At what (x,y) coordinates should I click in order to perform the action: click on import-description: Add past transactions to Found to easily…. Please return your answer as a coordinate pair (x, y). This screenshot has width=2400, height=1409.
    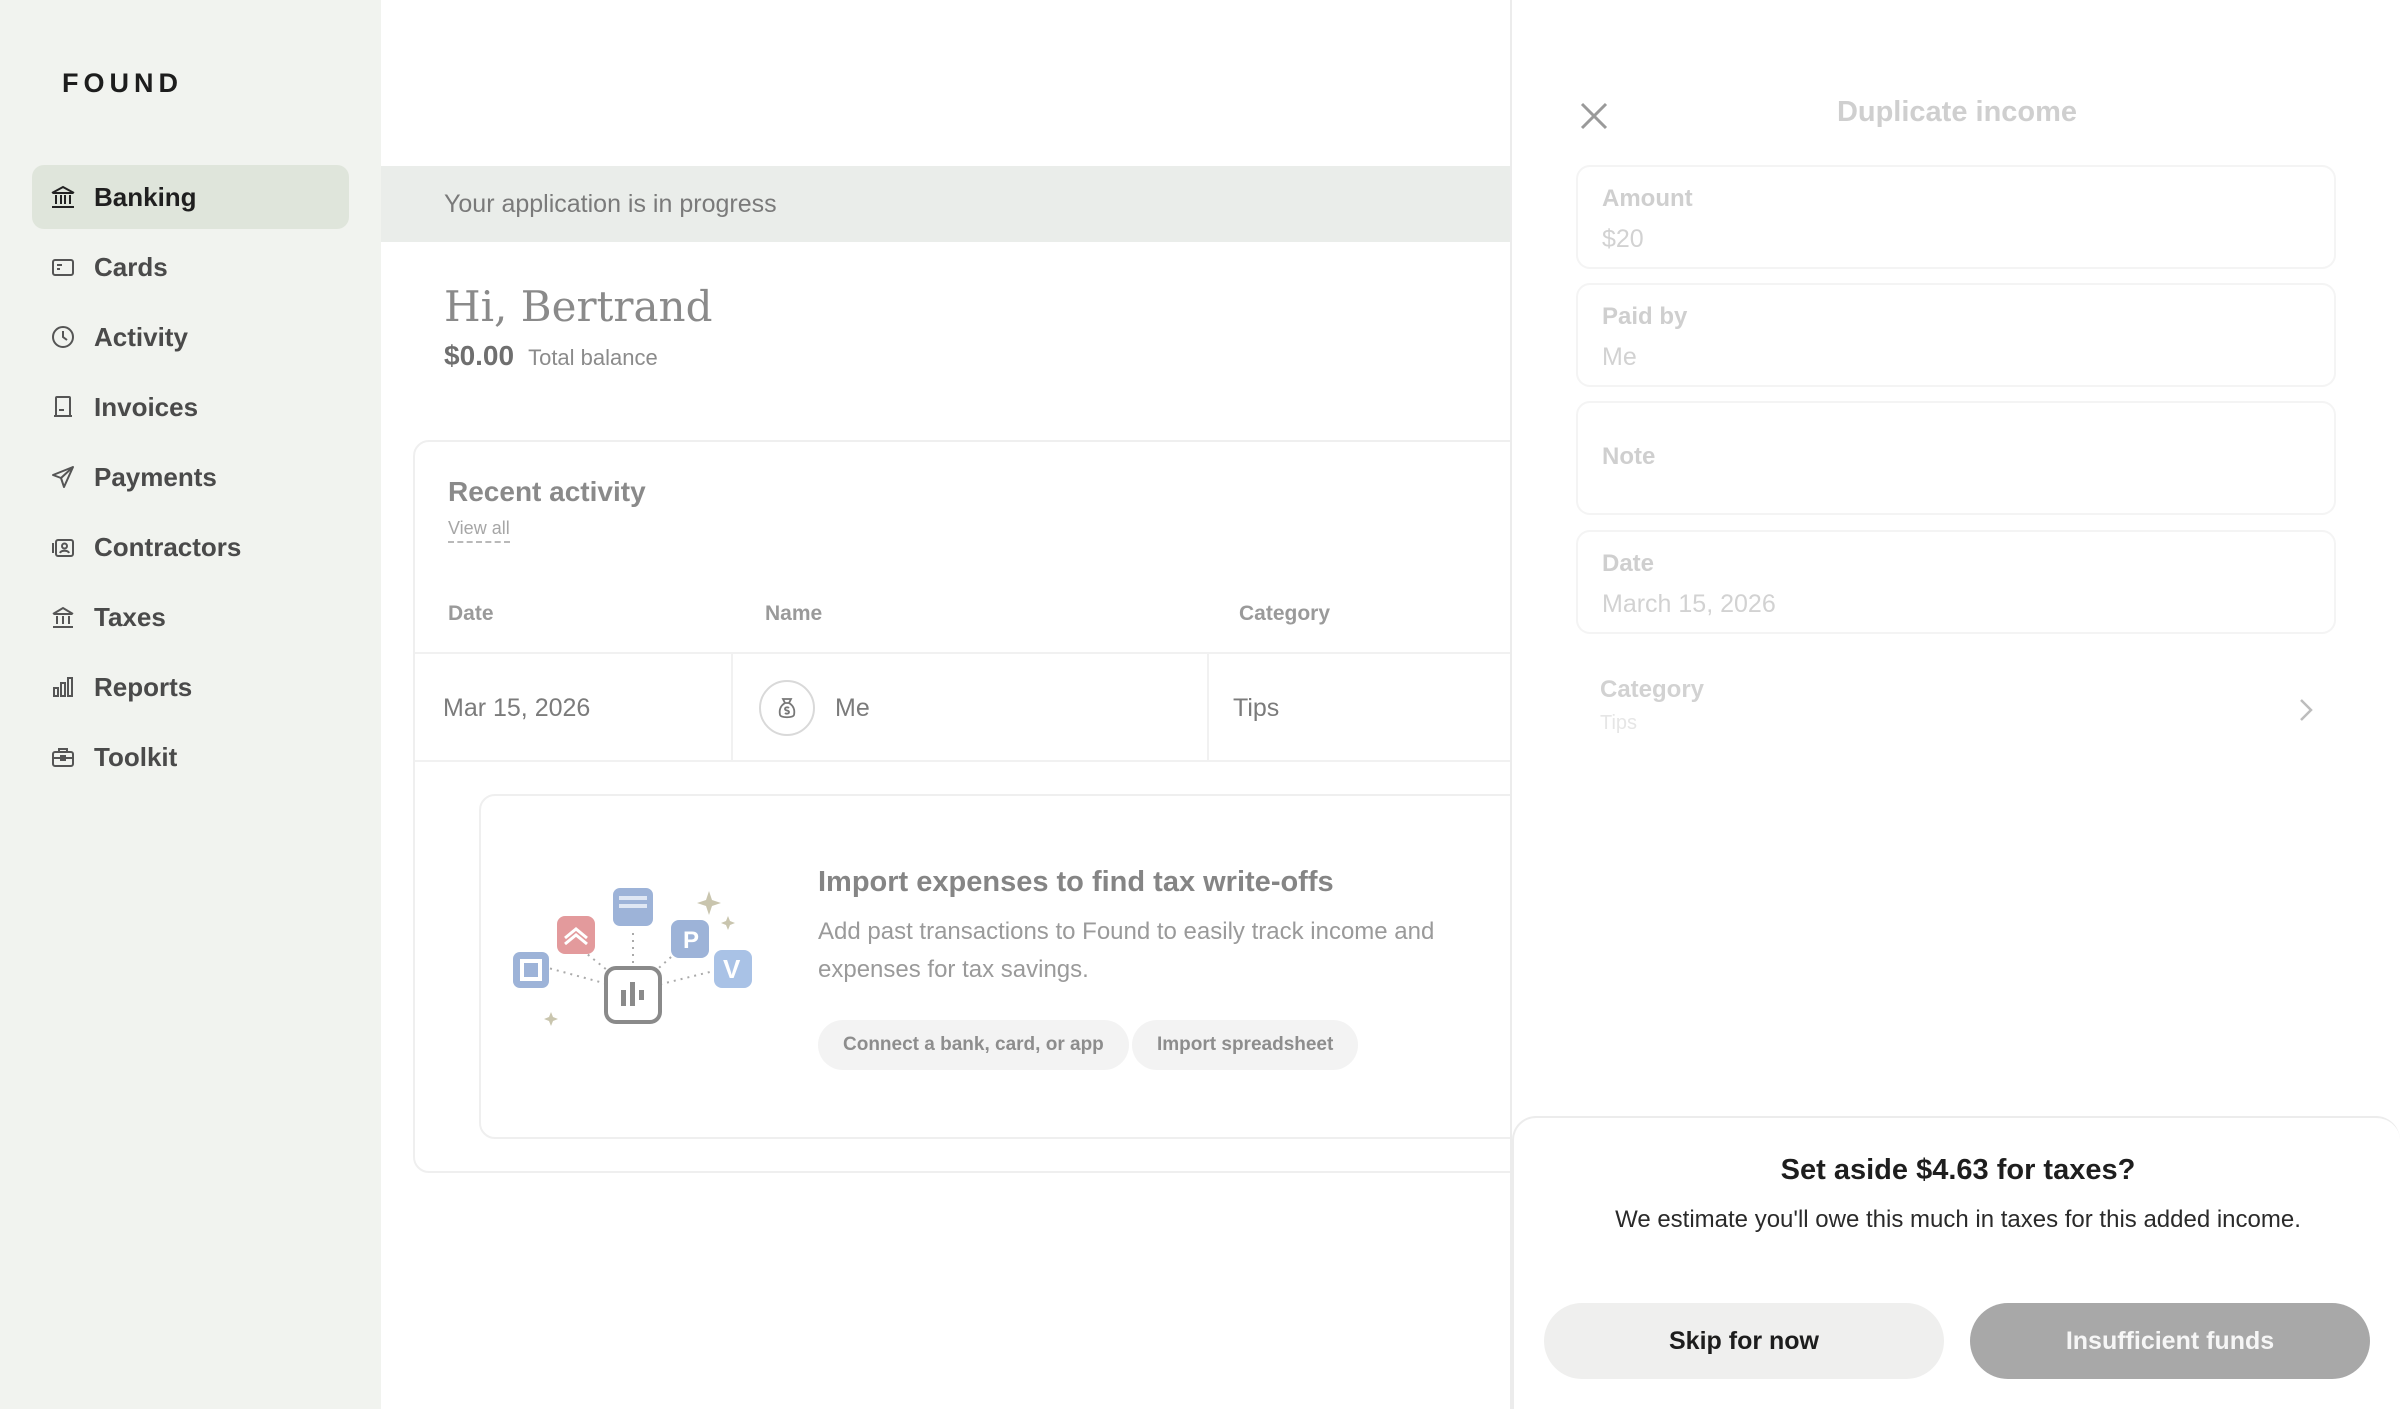
    Looking at the image, I should click on (1126, 950).